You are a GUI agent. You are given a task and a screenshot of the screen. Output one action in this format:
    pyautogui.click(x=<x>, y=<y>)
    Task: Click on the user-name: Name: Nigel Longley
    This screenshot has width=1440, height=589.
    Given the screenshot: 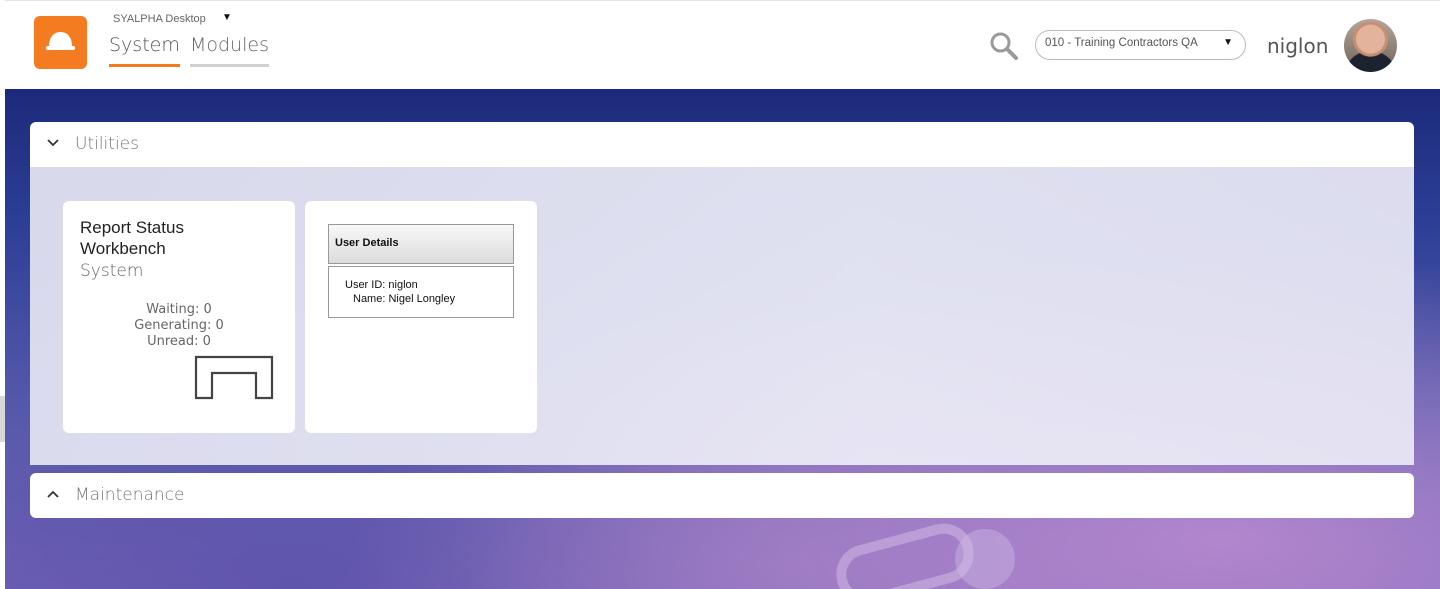 What is the action you would take?
    pyautogui.click(x=404, y=299)
    